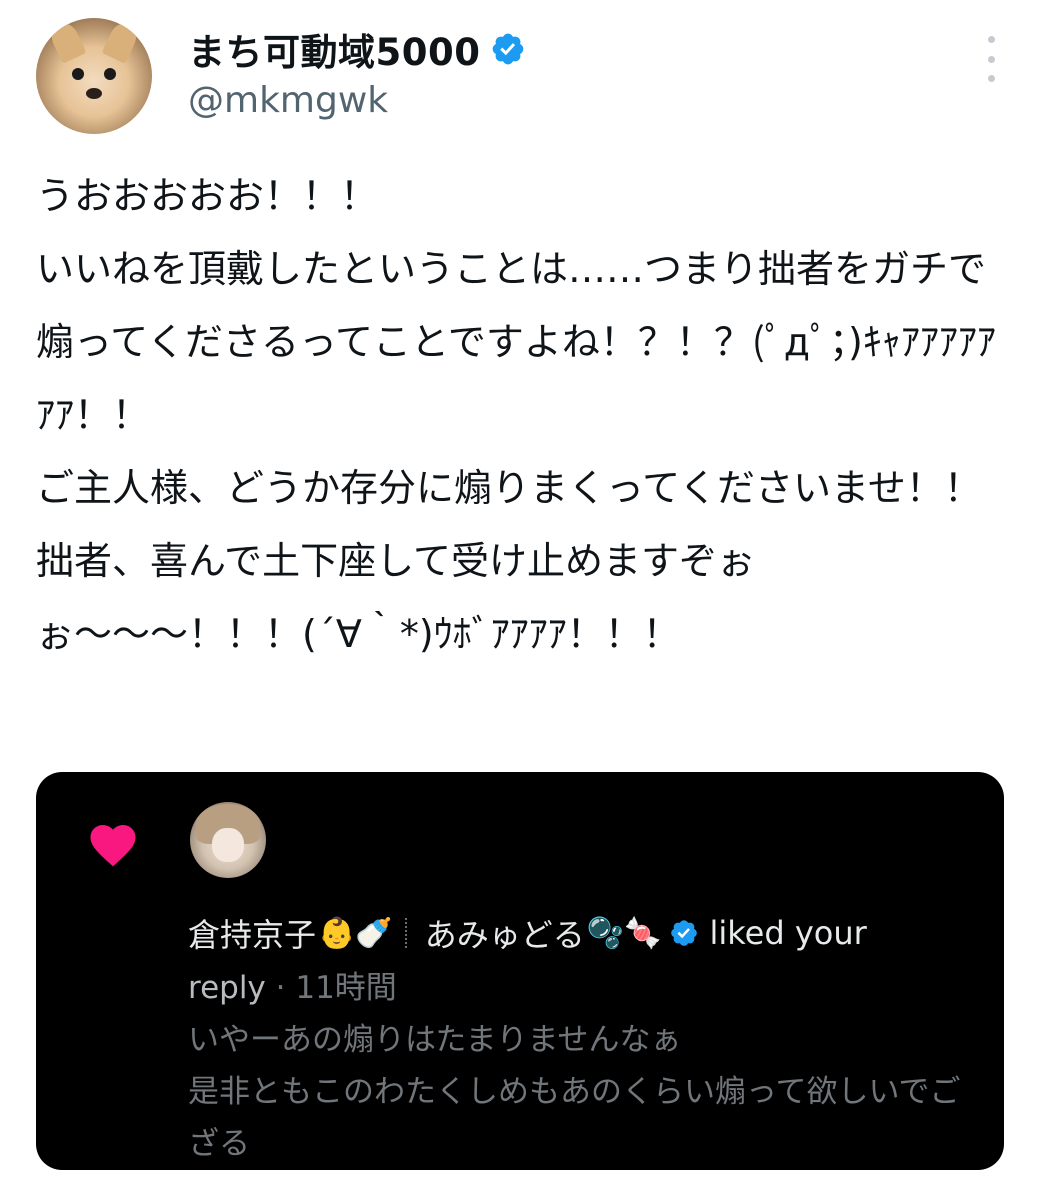 The image size is (1040, 1200). Describe the element at coordinates (788, 933) in the screenshot. I see `notification-action: liked your` at that location.